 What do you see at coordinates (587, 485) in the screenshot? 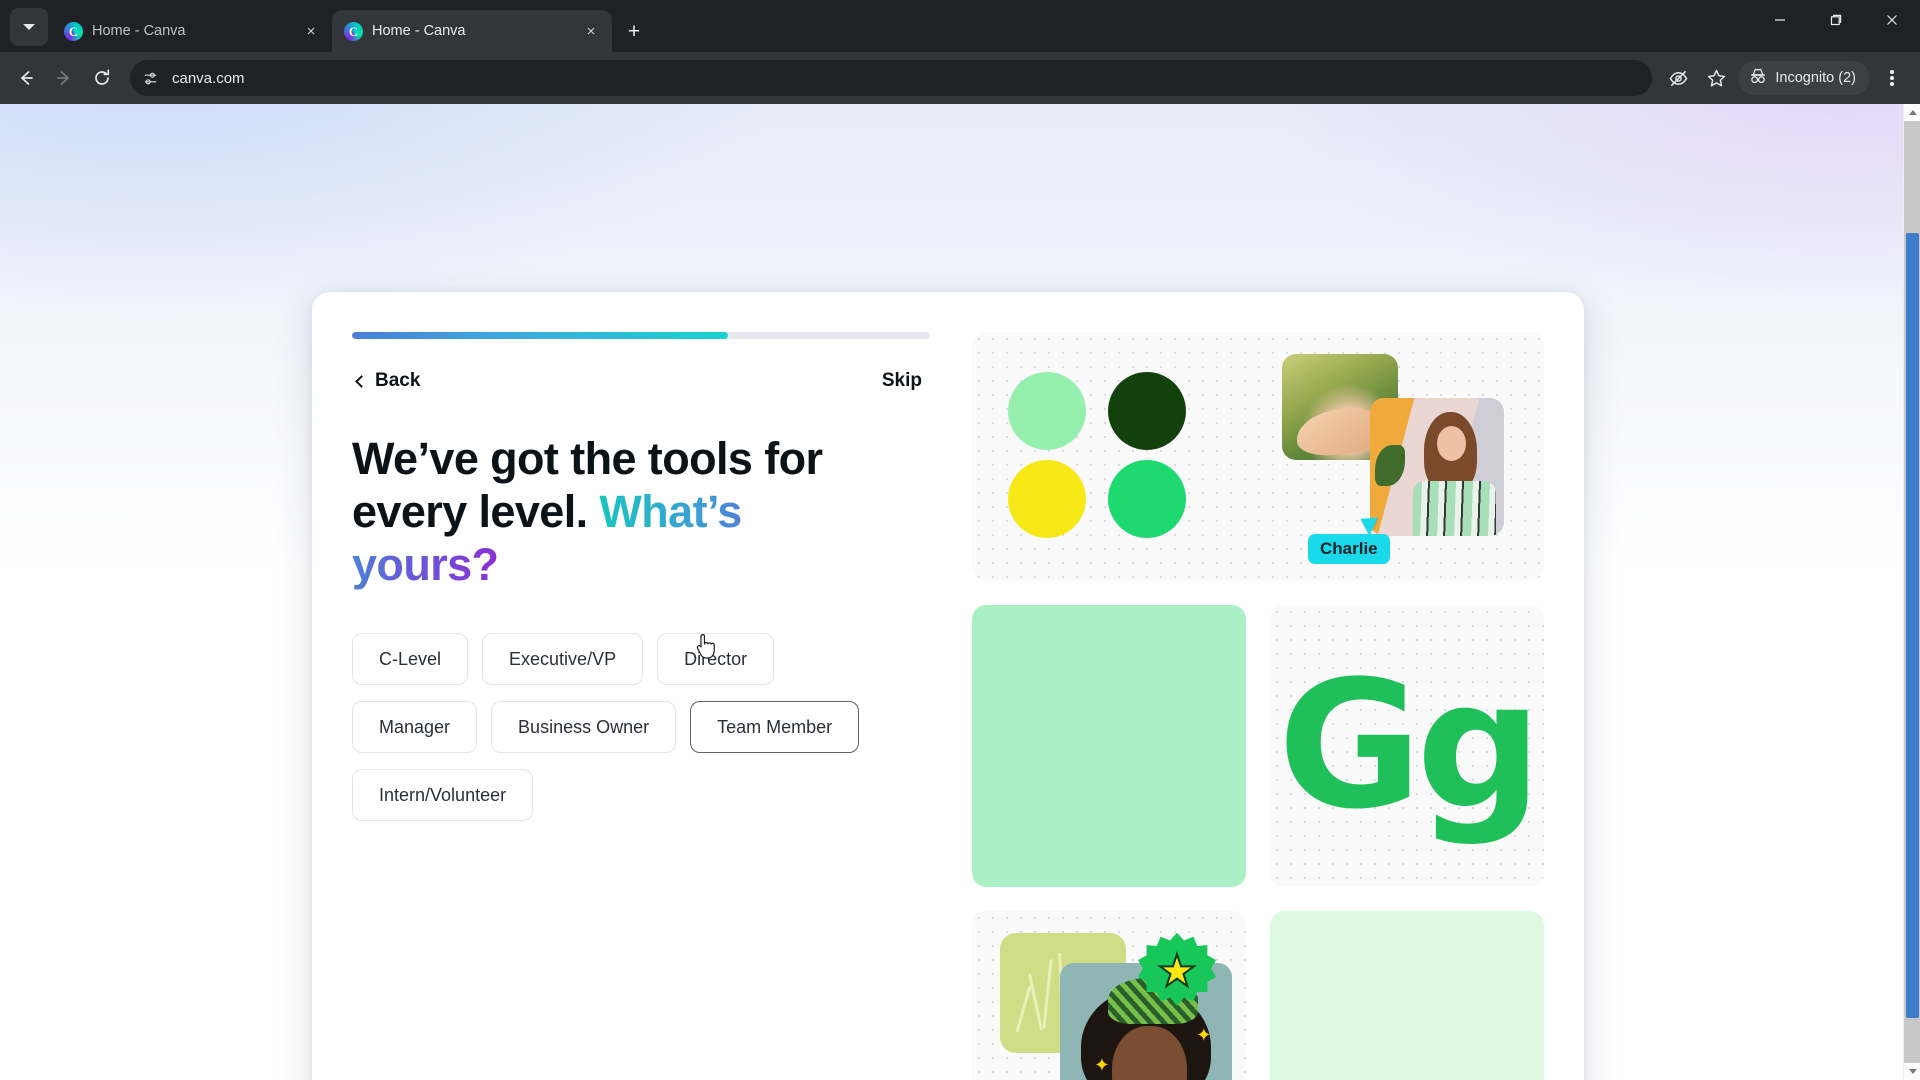
I see `headline-plain: We’ve got the tools for every level.` at bounding box center [587, 485].